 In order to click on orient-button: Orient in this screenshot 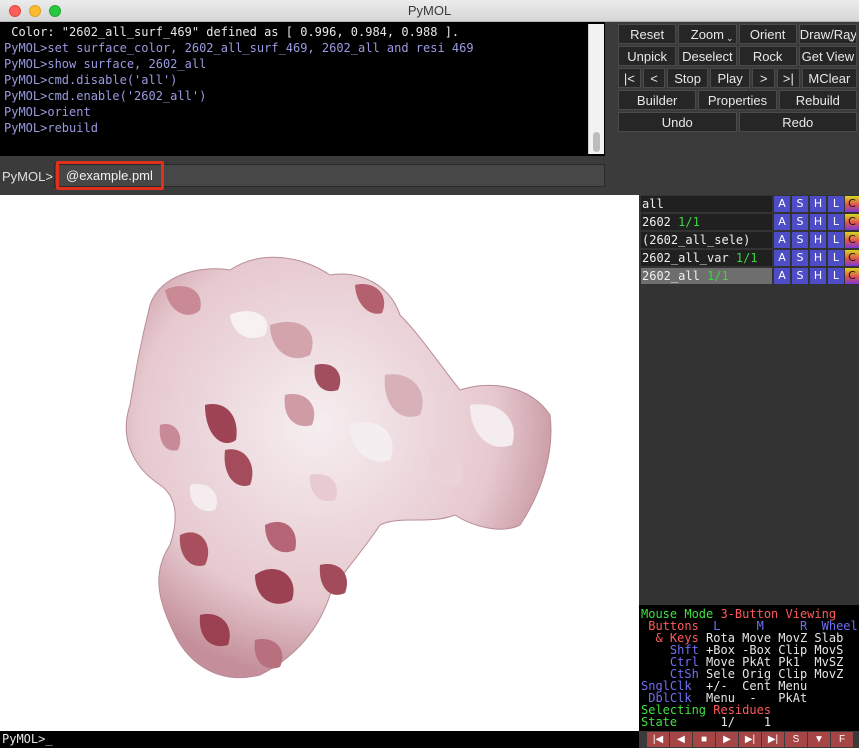, I will do `click(767, 34)`.